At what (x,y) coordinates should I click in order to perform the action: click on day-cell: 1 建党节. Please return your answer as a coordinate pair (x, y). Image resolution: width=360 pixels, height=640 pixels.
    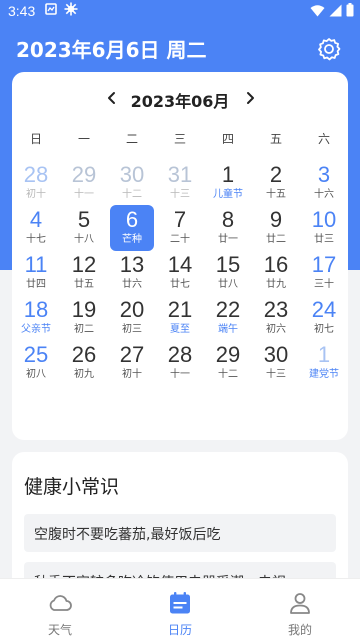
    Looking at the image, I should click on (324, 364).